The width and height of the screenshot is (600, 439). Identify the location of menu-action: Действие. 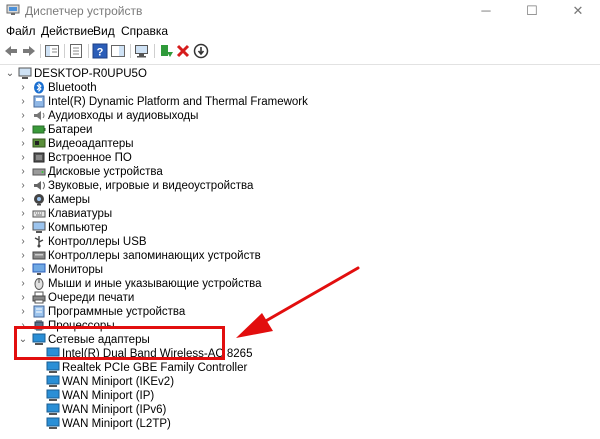
(67, 31).